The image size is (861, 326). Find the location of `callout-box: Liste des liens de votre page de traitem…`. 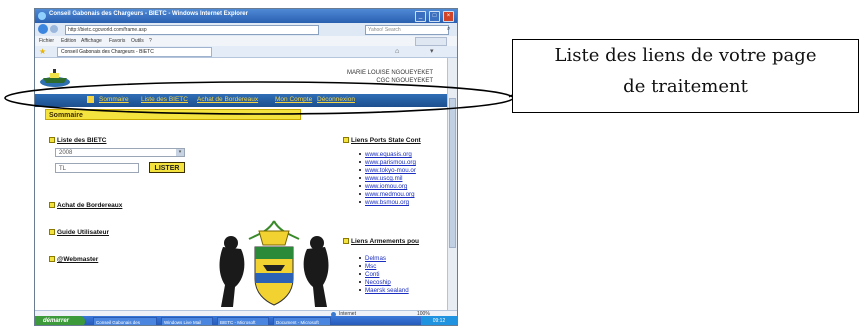

callout-box: Liste des liens de votre page de traitem… is located at coordinates (685, 76).